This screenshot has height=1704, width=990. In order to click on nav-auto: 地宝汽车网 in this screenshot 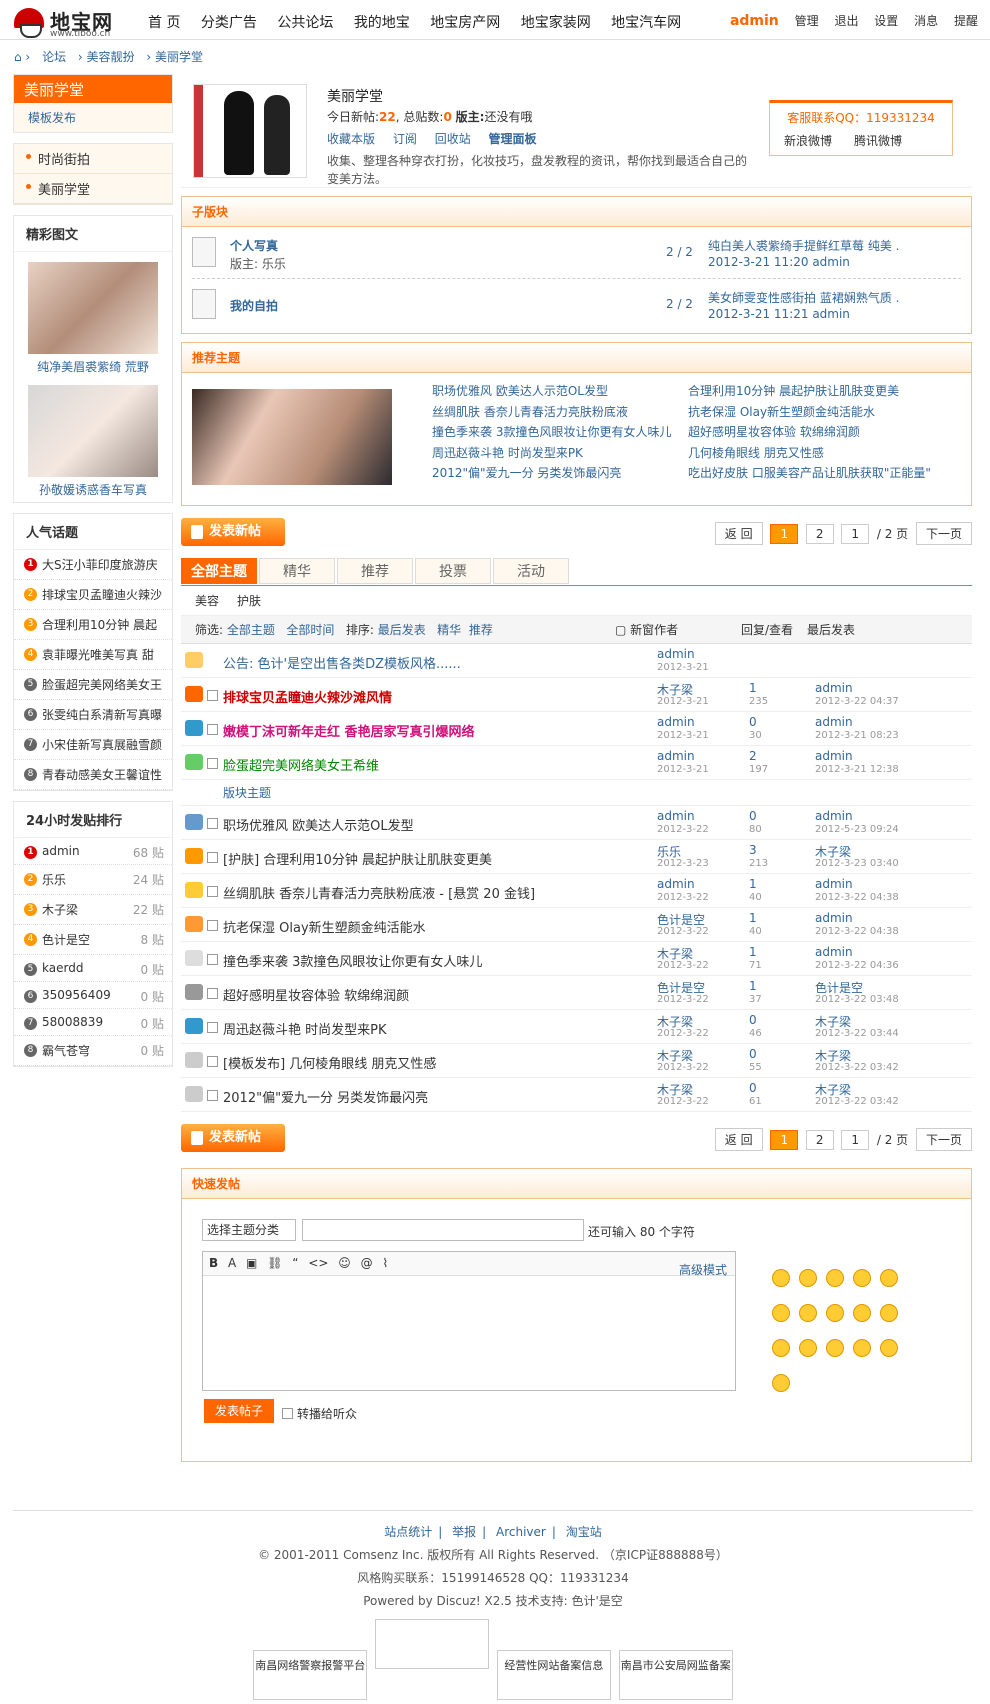, I will do `click(646, 22)`.